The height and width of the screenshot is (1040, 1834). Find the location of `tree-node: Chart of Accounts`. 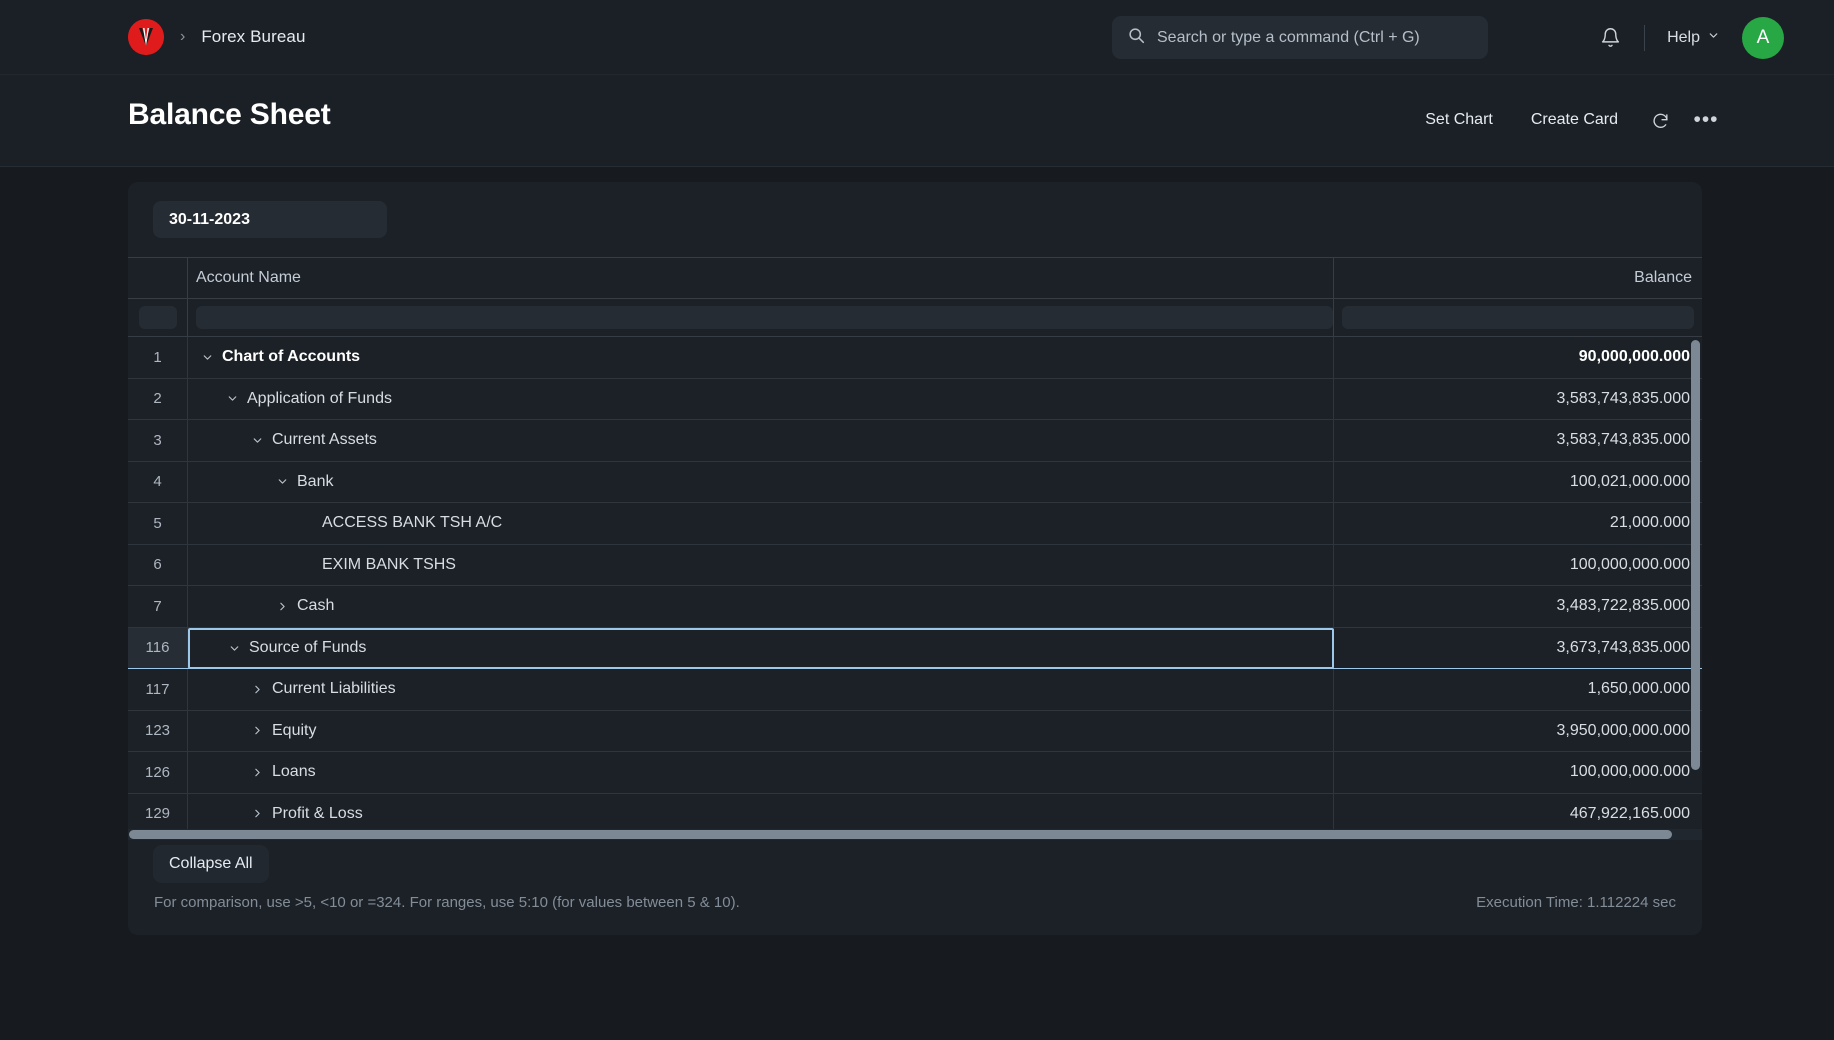

tree-node: Chart of Accounts is located at coordinates (760, 357).